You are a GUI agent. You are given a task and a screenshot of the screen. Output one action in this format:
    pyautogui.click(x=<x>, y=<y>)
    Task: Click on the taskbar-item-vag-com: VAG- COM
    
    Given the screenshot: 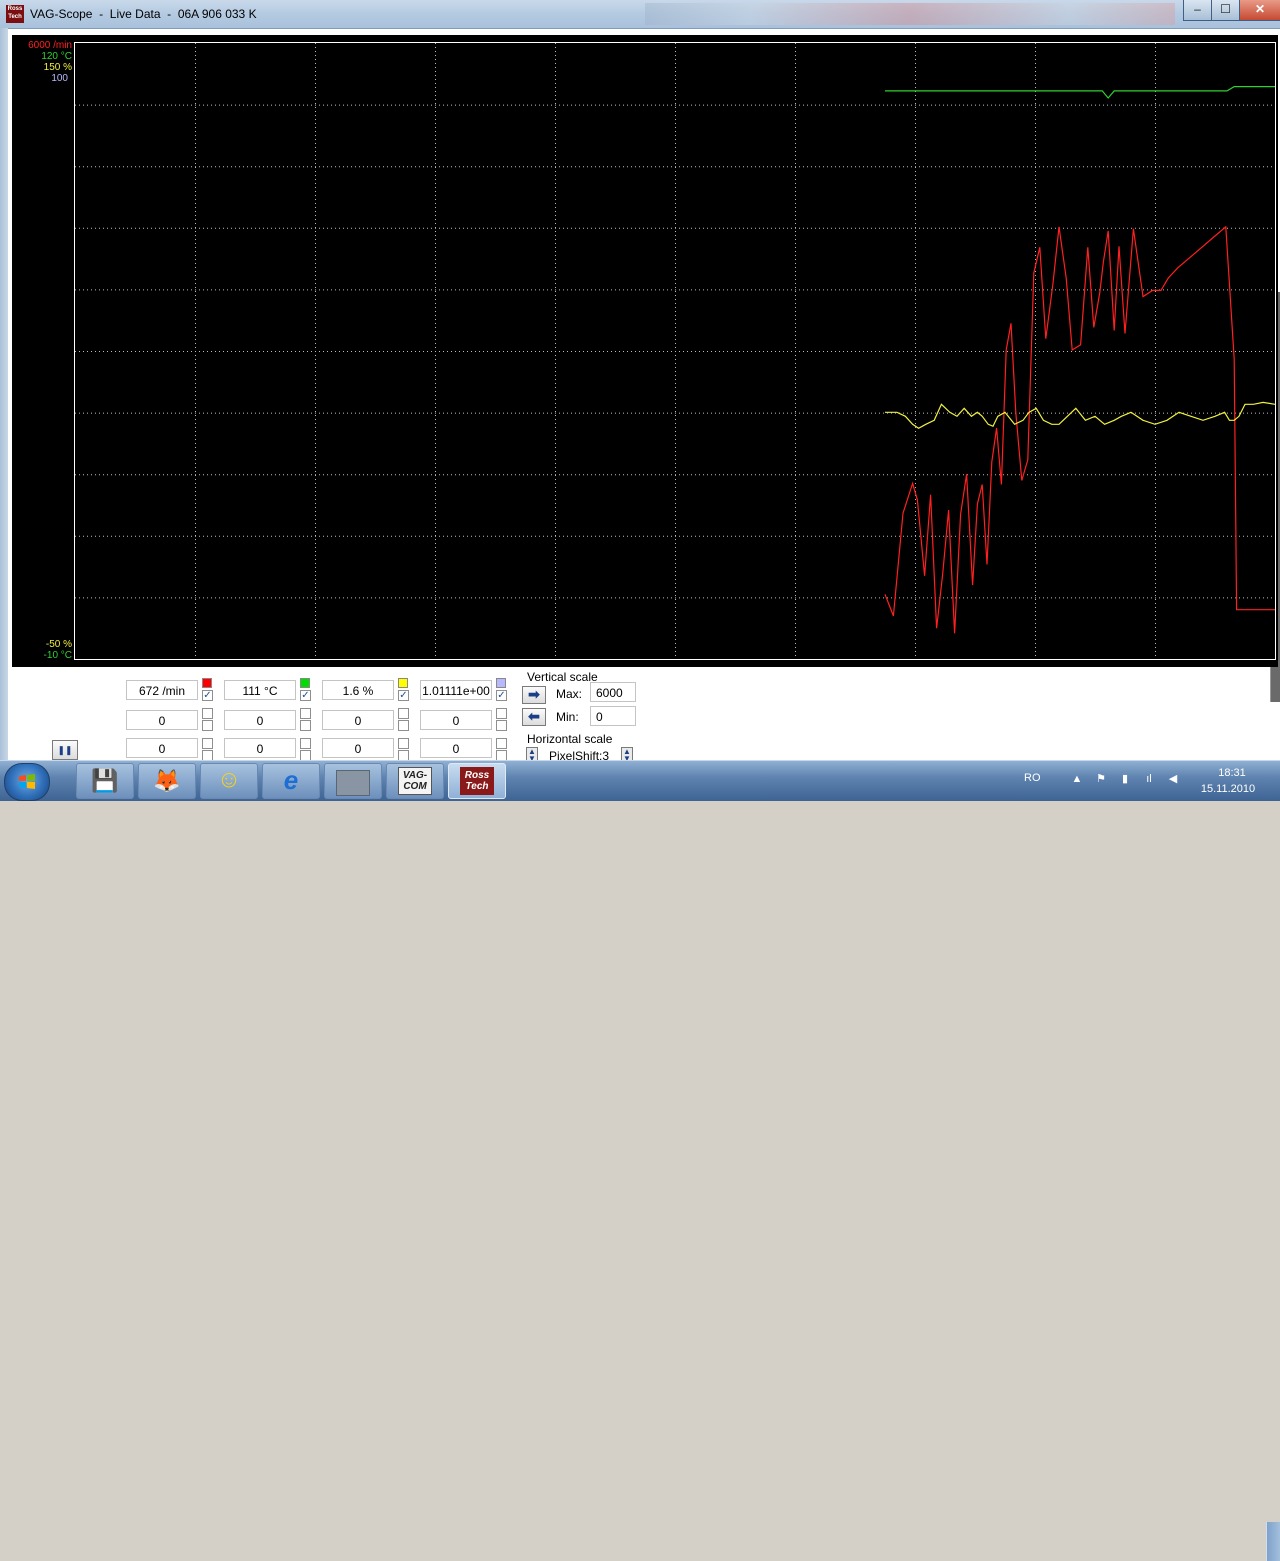 What is the action you would take?
    pyautogui.click(x=415, y=781)
    